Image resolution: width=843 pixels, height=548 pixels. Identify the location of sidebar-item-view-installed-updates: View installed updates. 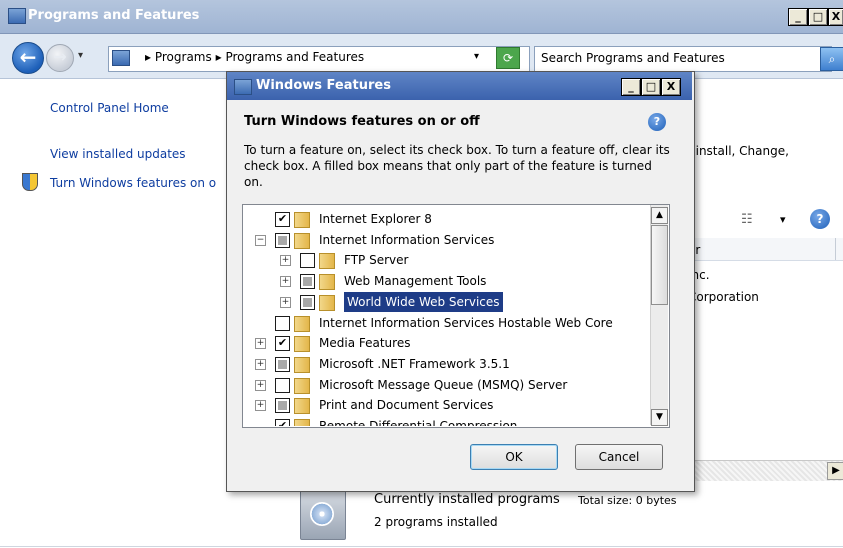
(118, 154).